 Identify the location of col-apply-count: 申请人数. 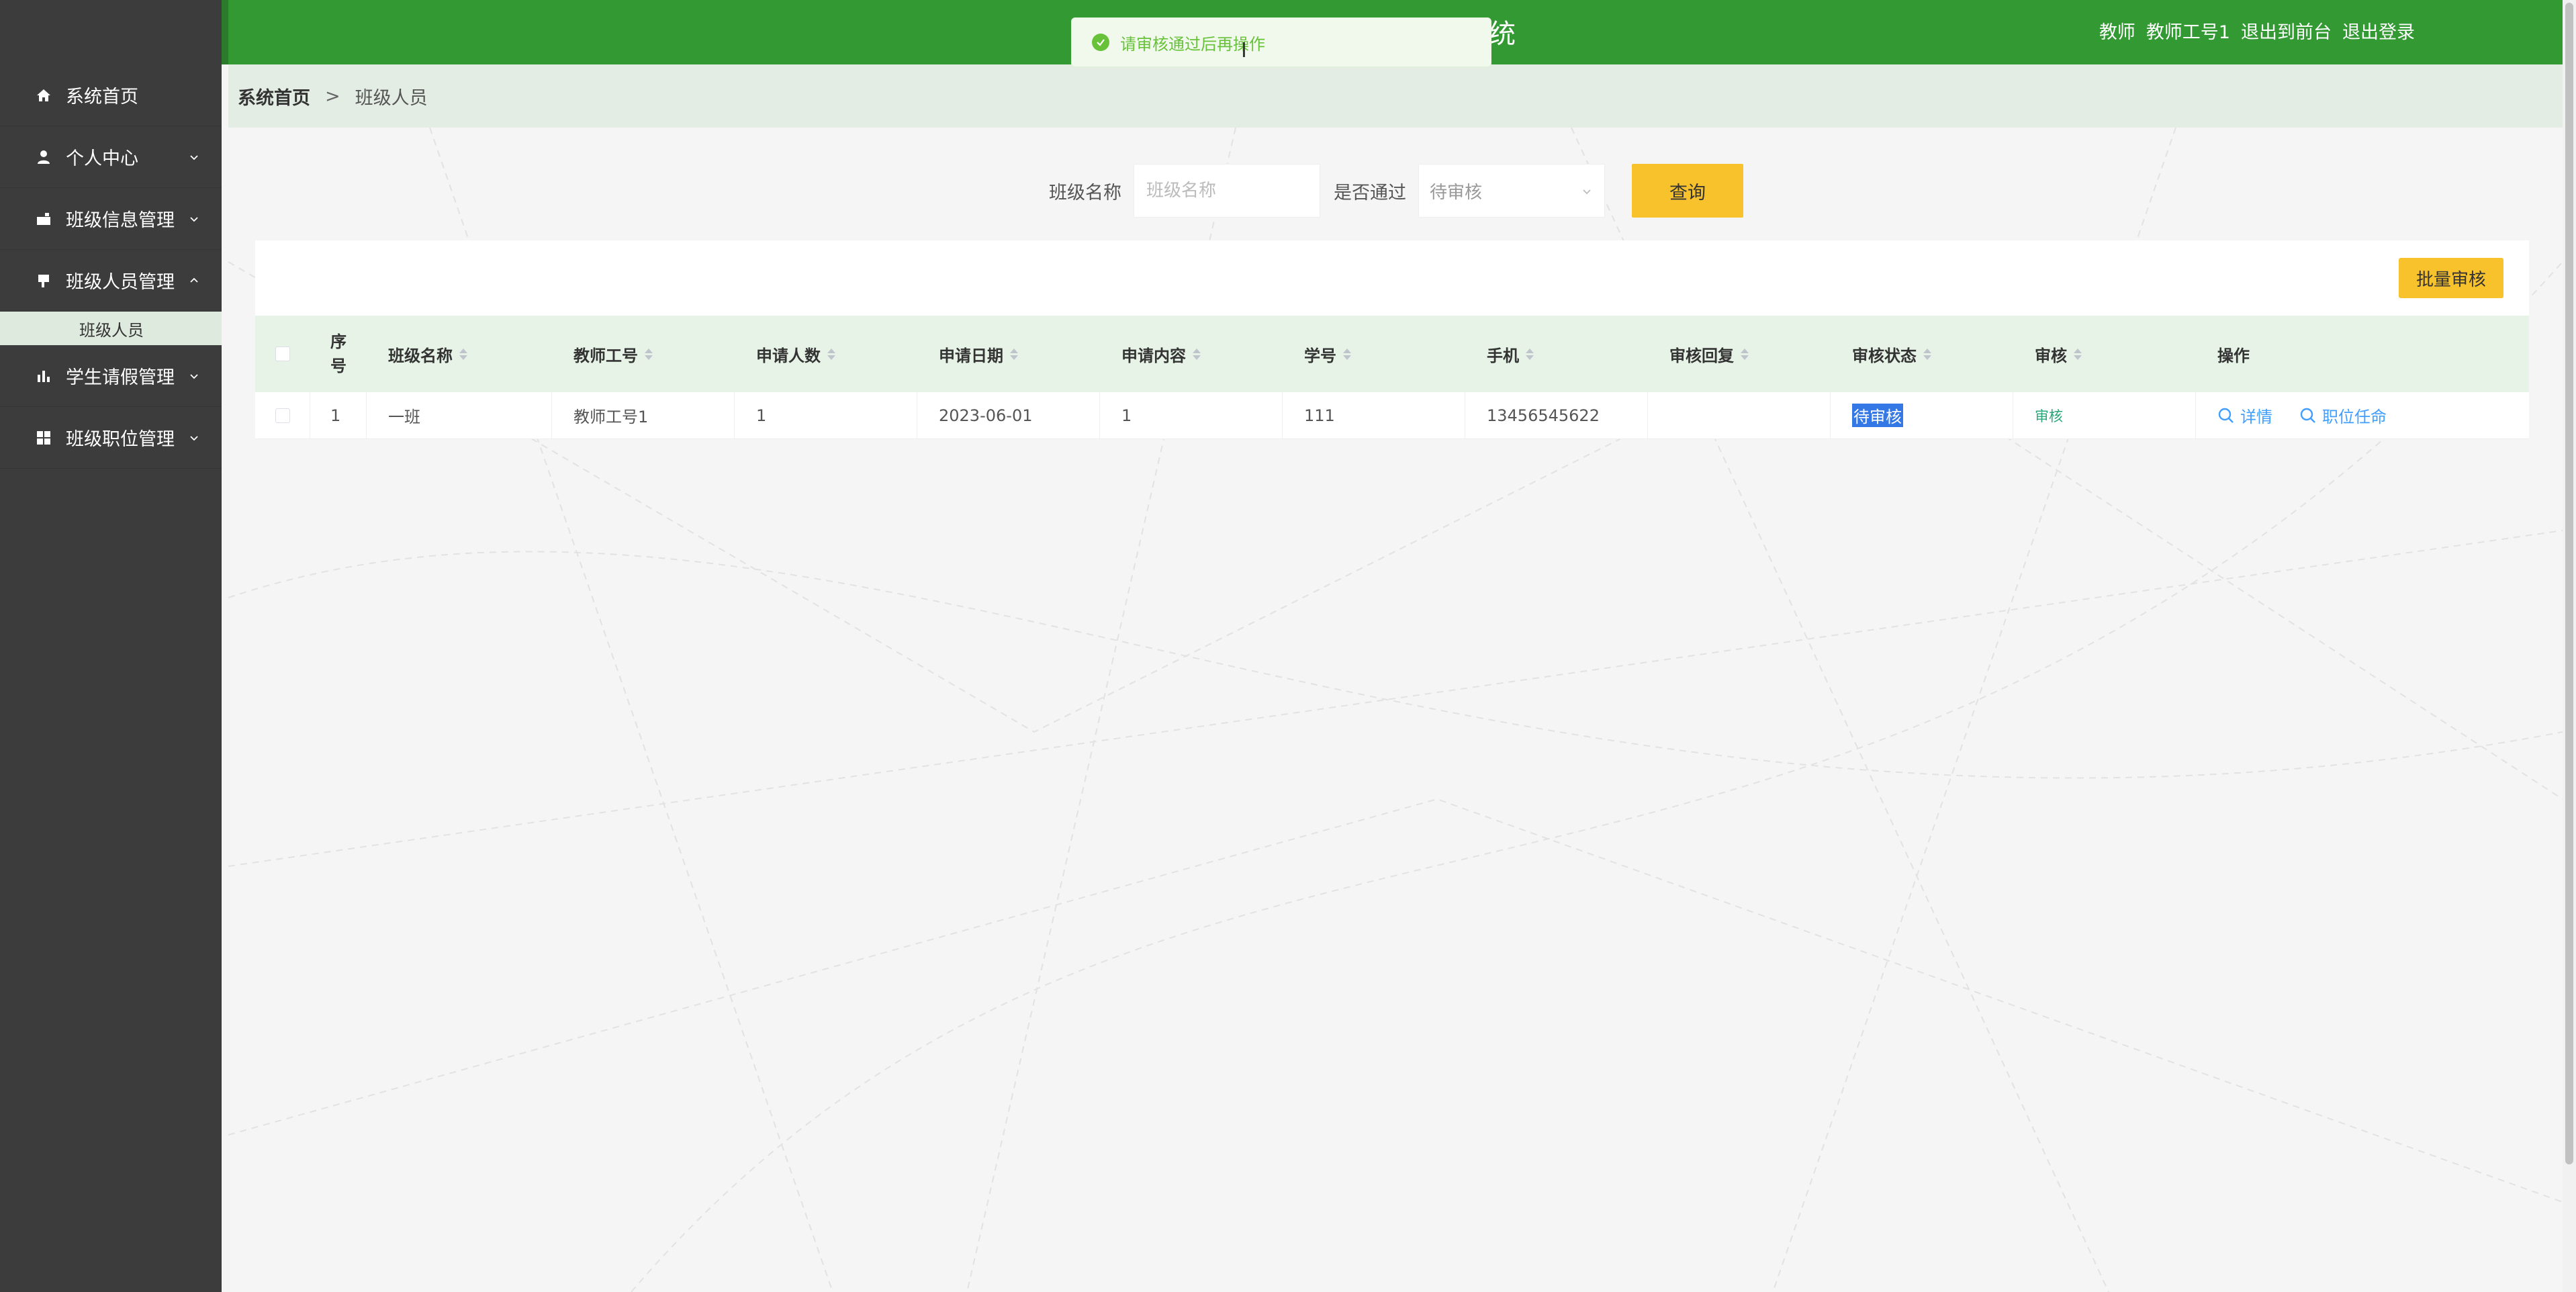
(826, 354).